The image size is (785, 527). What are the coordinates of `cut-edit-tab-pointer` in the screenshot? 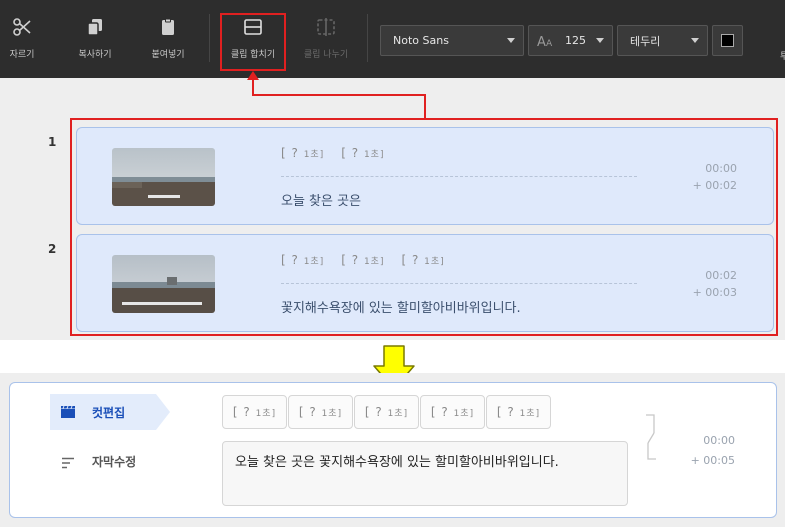 It's located at (163, 412).